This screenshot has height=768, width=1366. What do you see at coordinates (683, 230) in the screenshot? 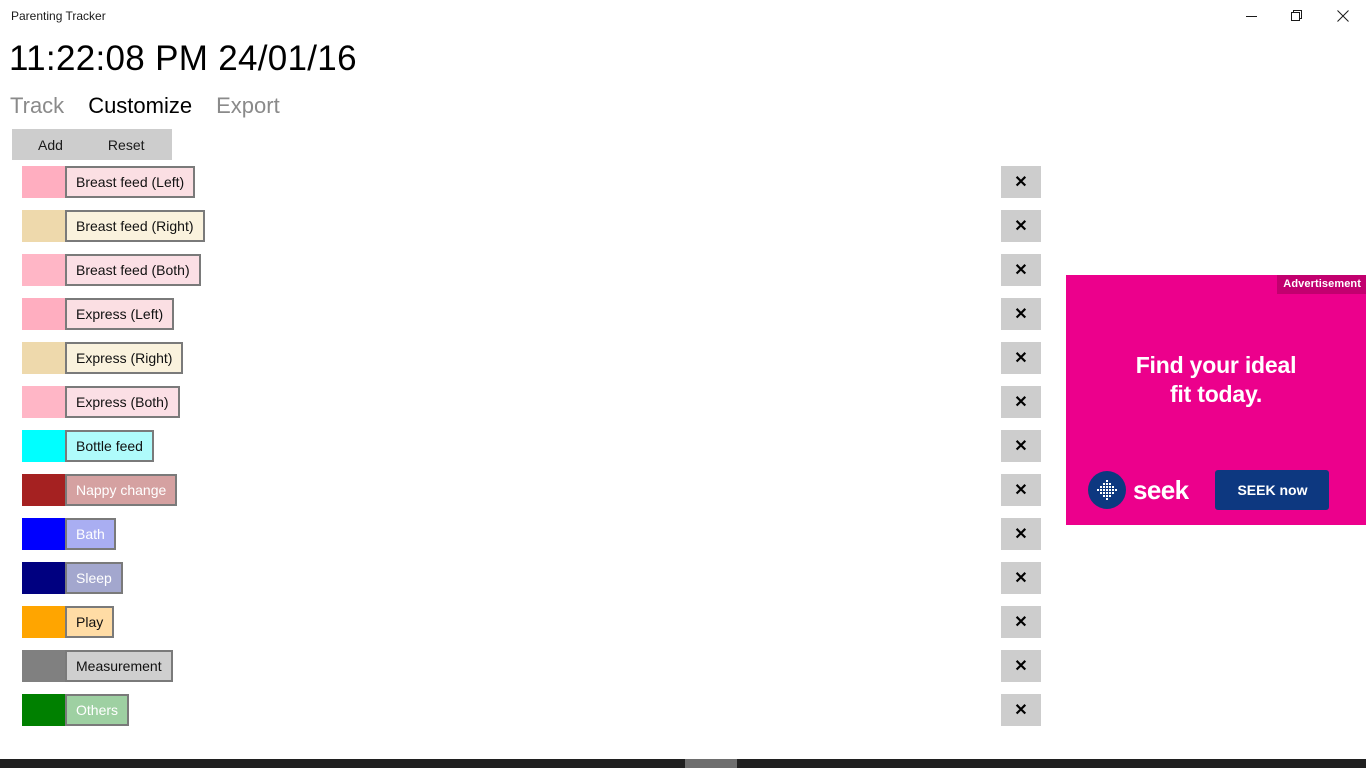
I see `category-row: Breast feed (Right) ✕` at bounding box center [683, 230].